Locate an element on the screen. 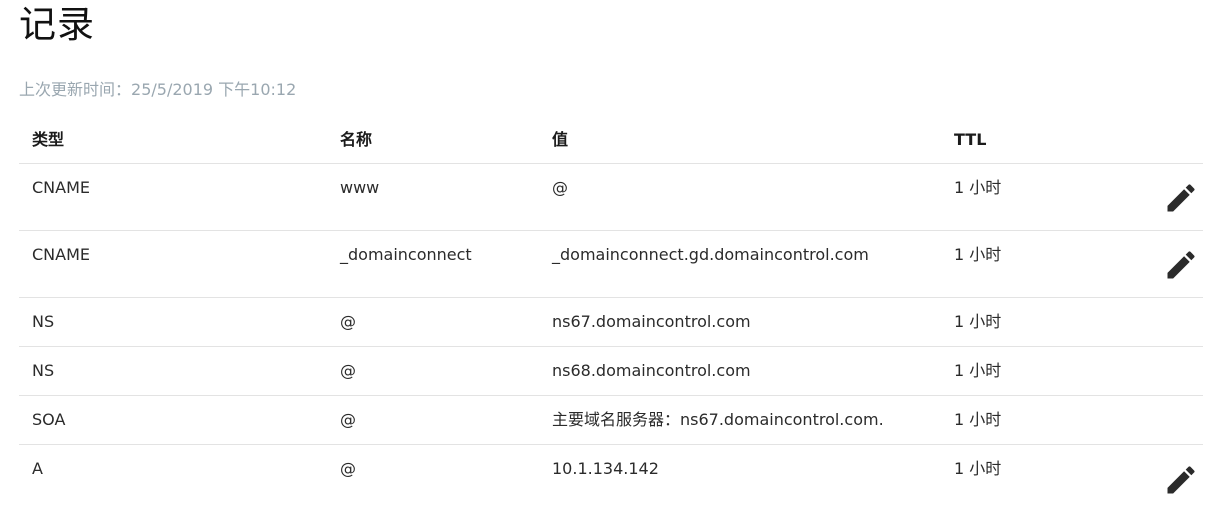 The image size is (1210, 511). last-updated-value: 25/5/2019 下午10:12 is located at coordinates (214, 89).